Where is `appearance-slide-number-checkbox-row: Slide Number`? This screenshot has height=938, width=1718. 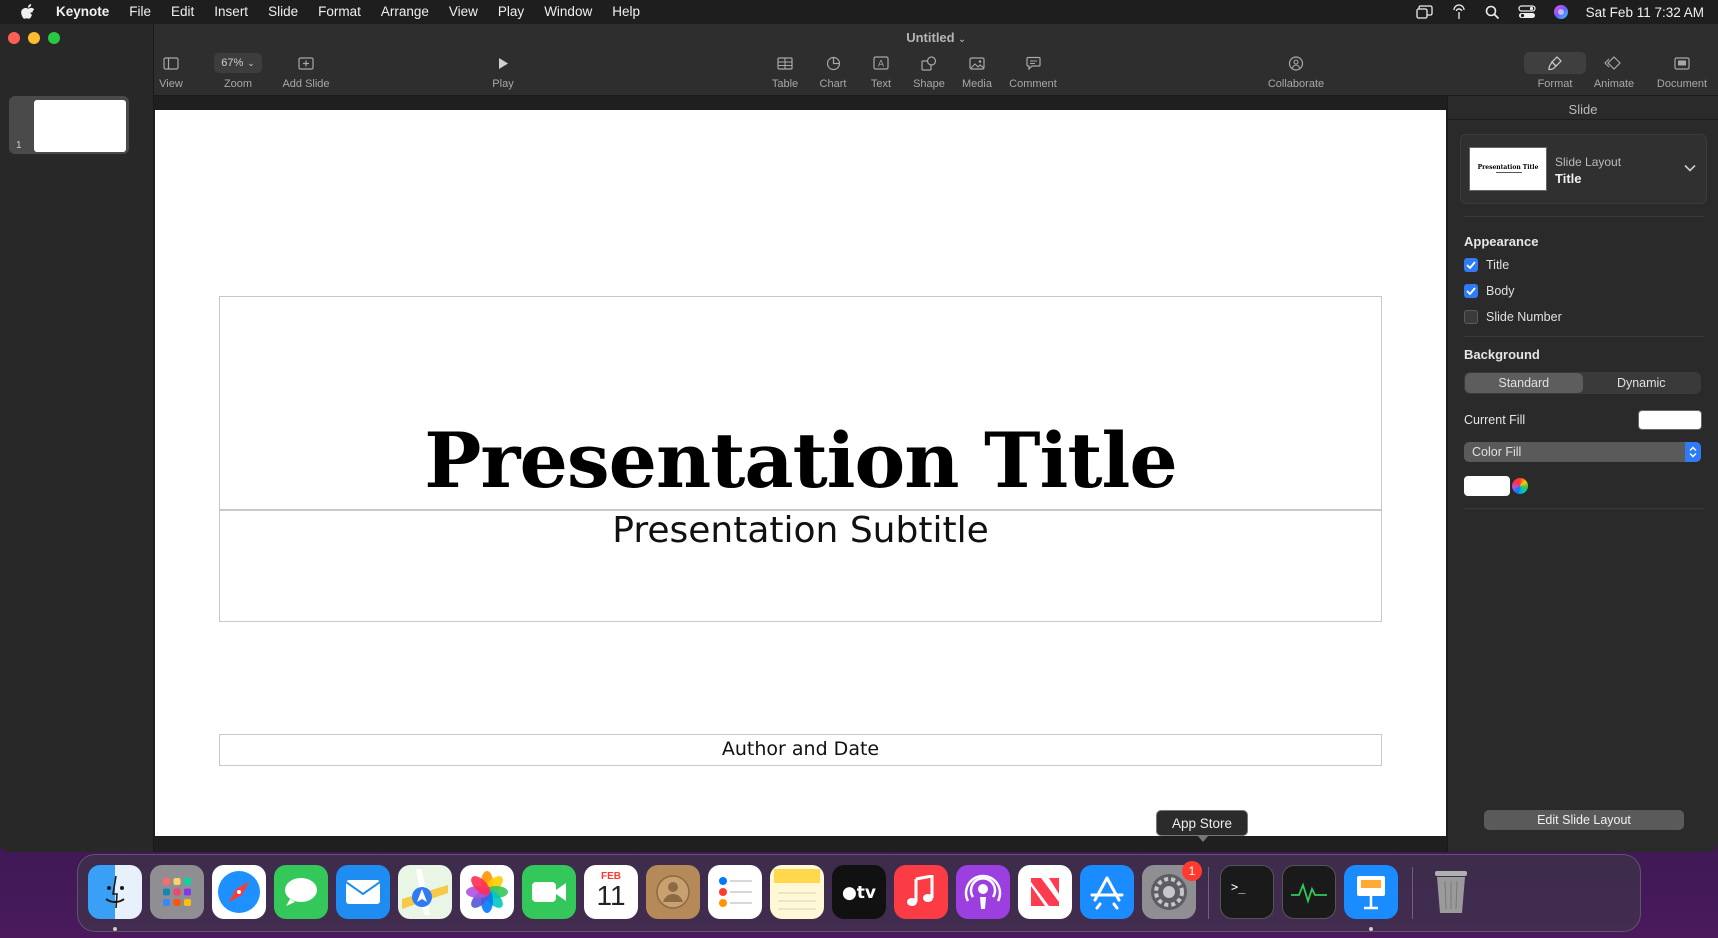
appearance-slide-number-checkbox-row: Slide Number is located at coordinates (1513, 317).